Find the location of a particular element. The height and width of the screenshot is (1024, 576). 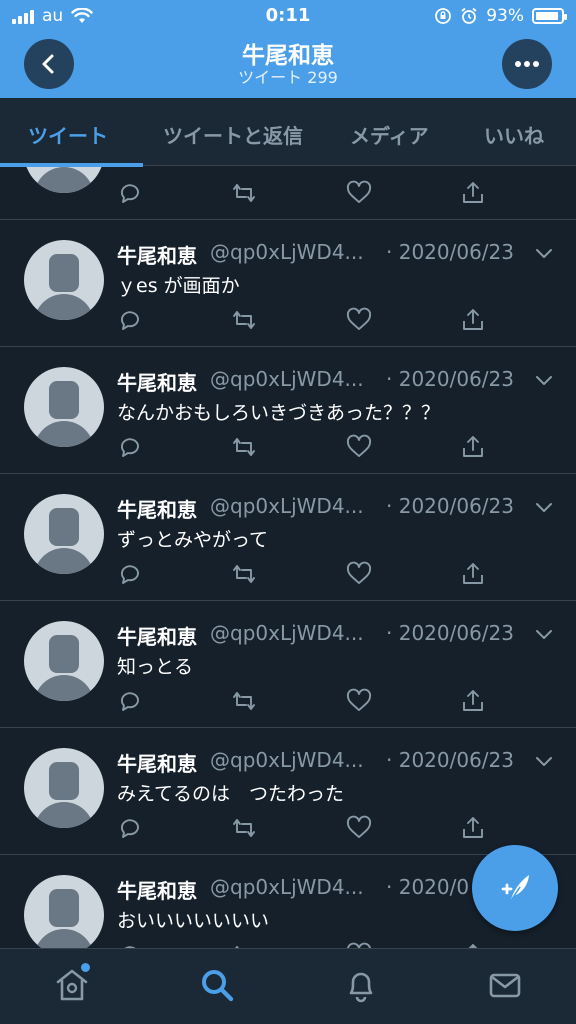

tweet-text: みえてるのは つたわった is located at coordinates (231, 794).